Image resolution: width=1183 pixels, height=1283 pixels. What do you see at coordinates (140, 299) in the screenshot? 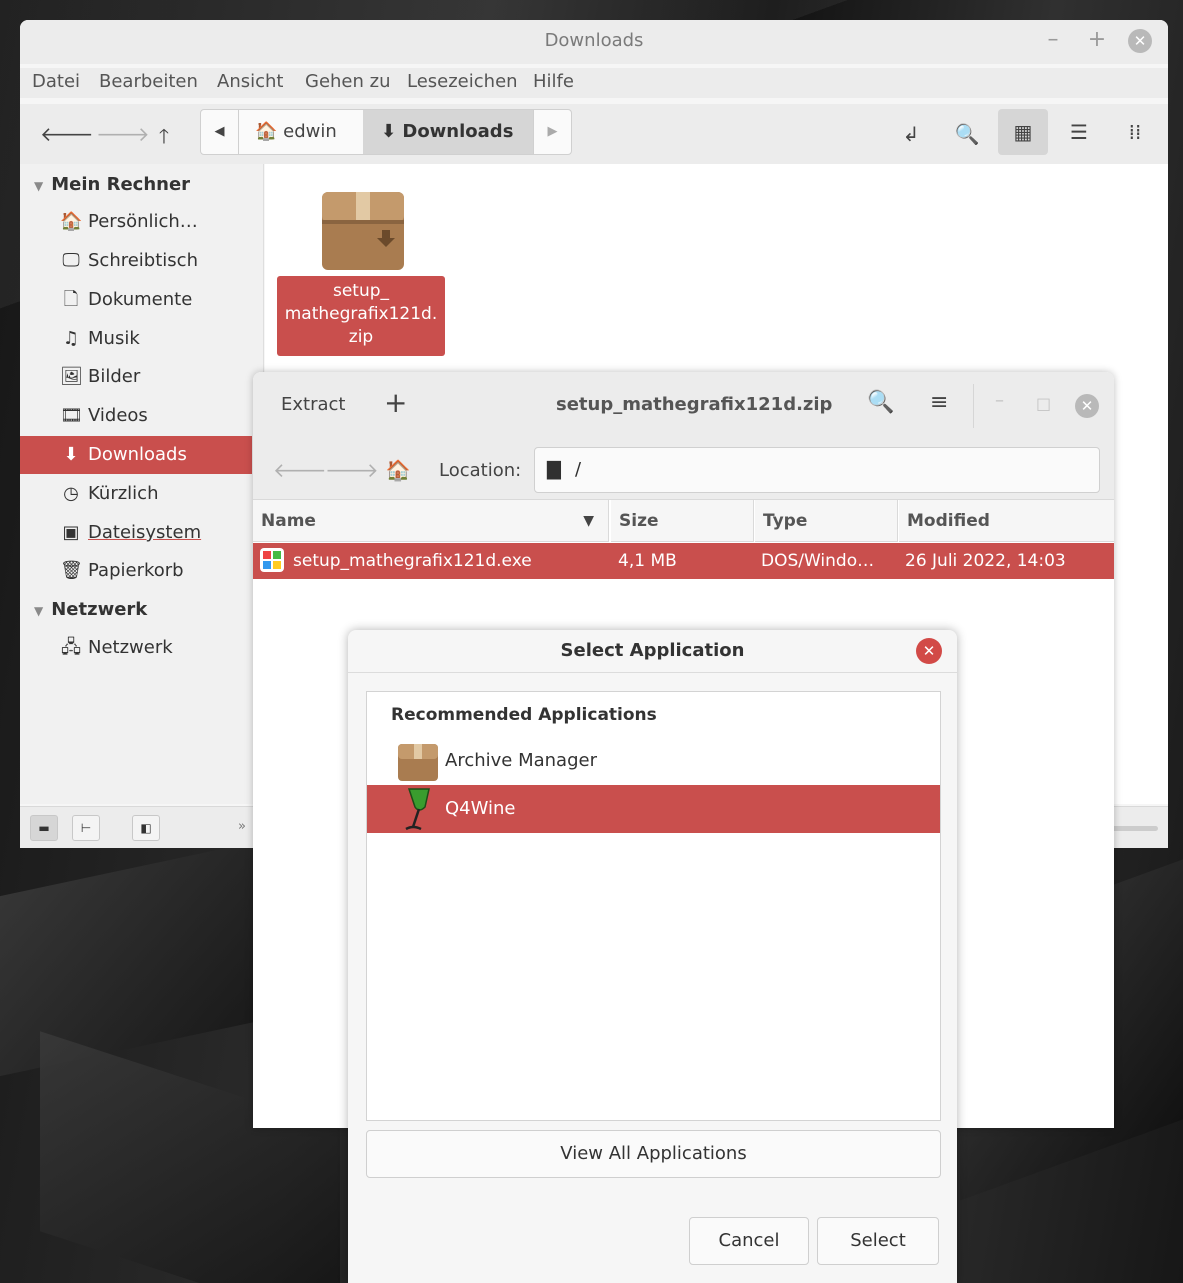
I see `sidebar-item-label: Dokumente` at bounding box center [140, 299].